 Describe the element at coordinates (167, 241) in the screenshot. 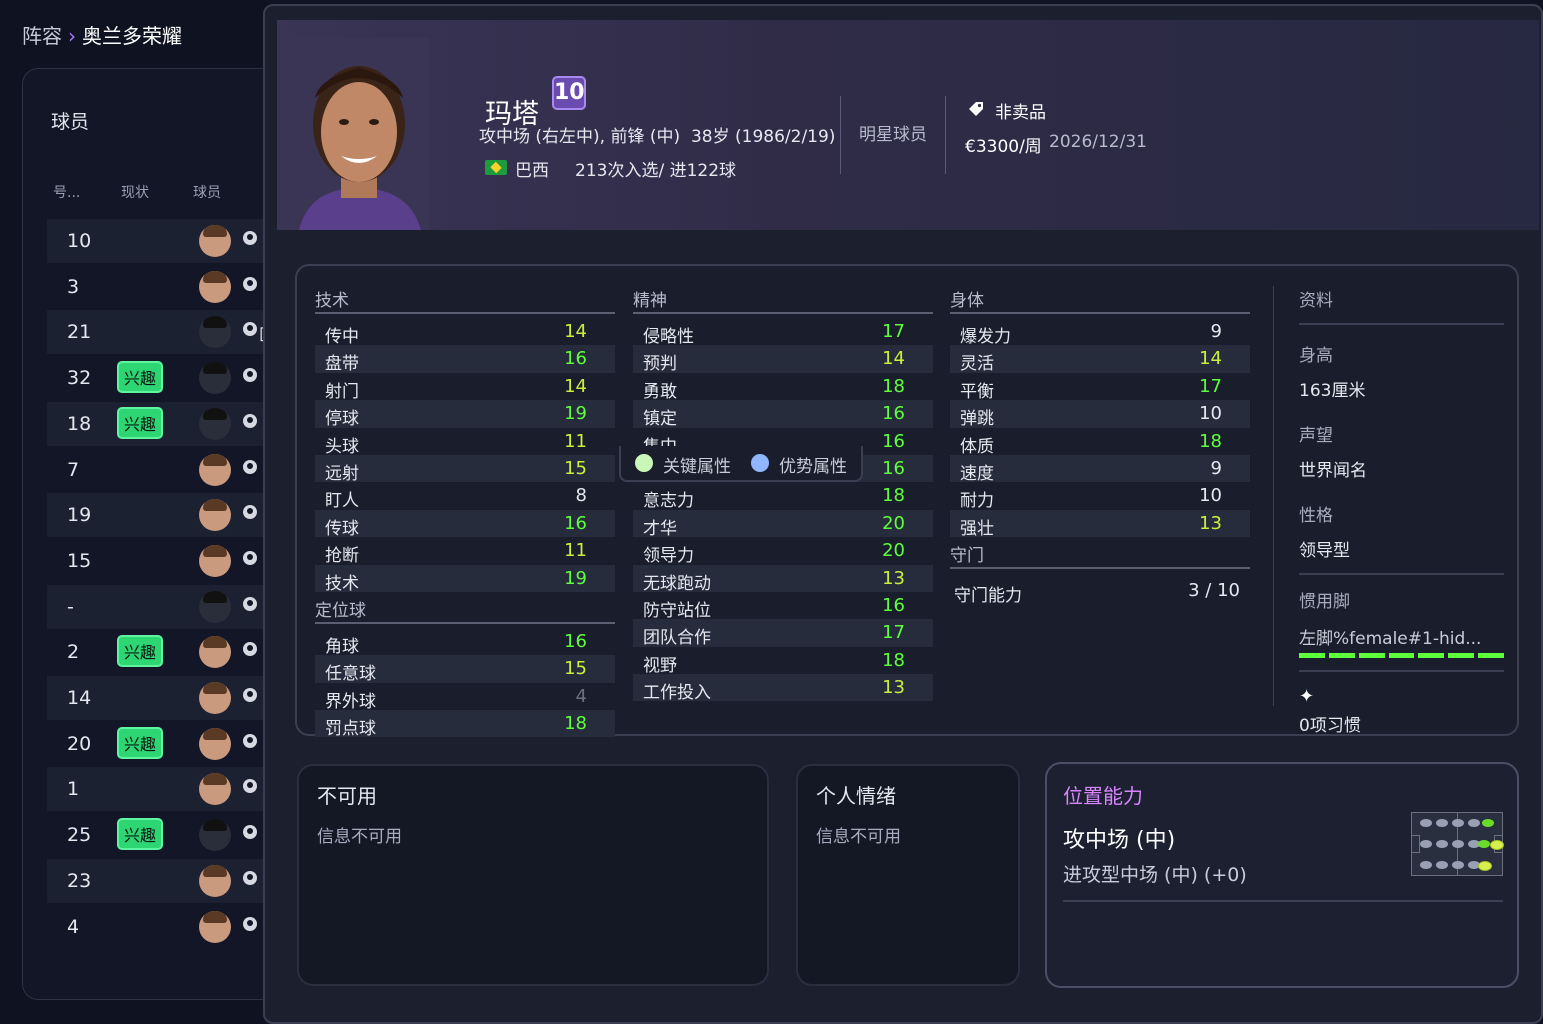

I see `roster-row: 10` at that location.